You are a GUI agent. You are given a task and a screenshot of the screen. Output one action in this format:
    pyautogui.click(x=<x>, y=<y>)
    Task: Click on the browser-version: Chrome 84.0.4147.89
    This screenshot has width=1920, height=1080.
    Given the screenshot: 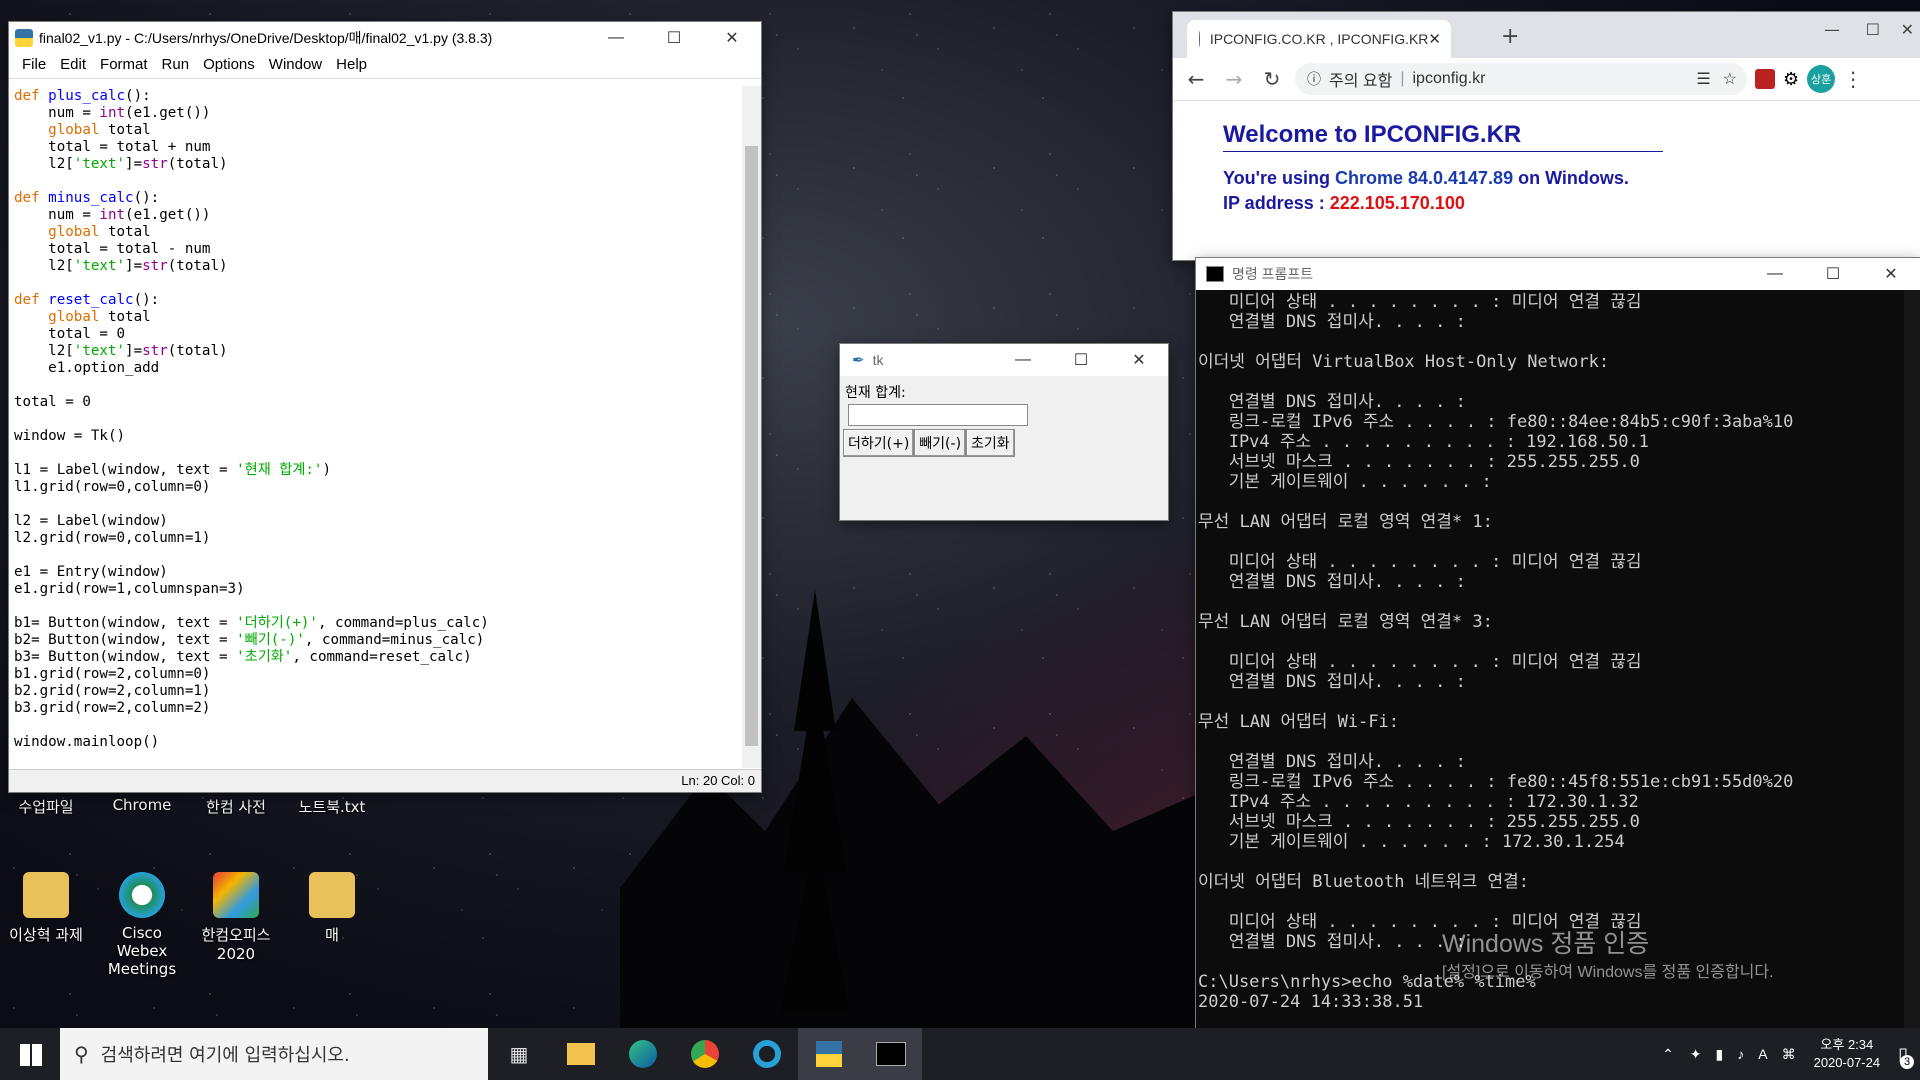 What is the action you would take?
    pyautogui.click(x=1424, y=178)
    